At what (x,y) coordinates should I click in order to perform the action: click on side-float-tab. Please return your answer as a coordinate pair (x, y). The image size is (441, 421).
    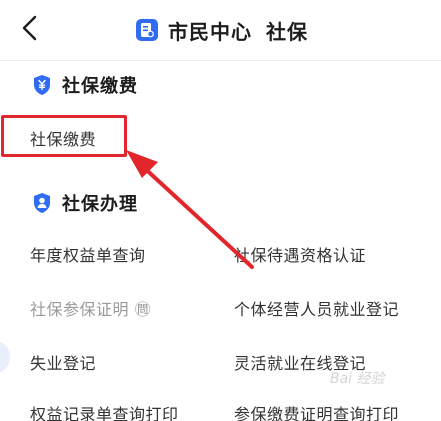
    Looking at the image, I should click on (5, 357).